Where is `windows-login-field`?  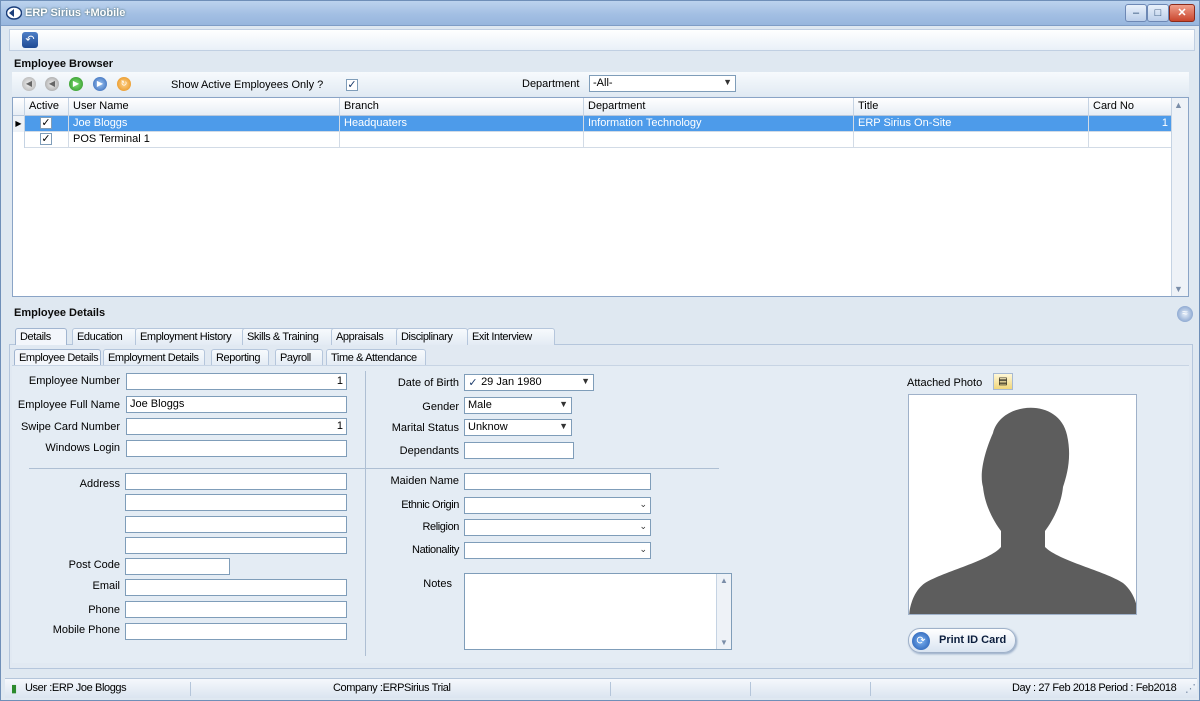 windows-login-field is located at coordinates (236, 448).